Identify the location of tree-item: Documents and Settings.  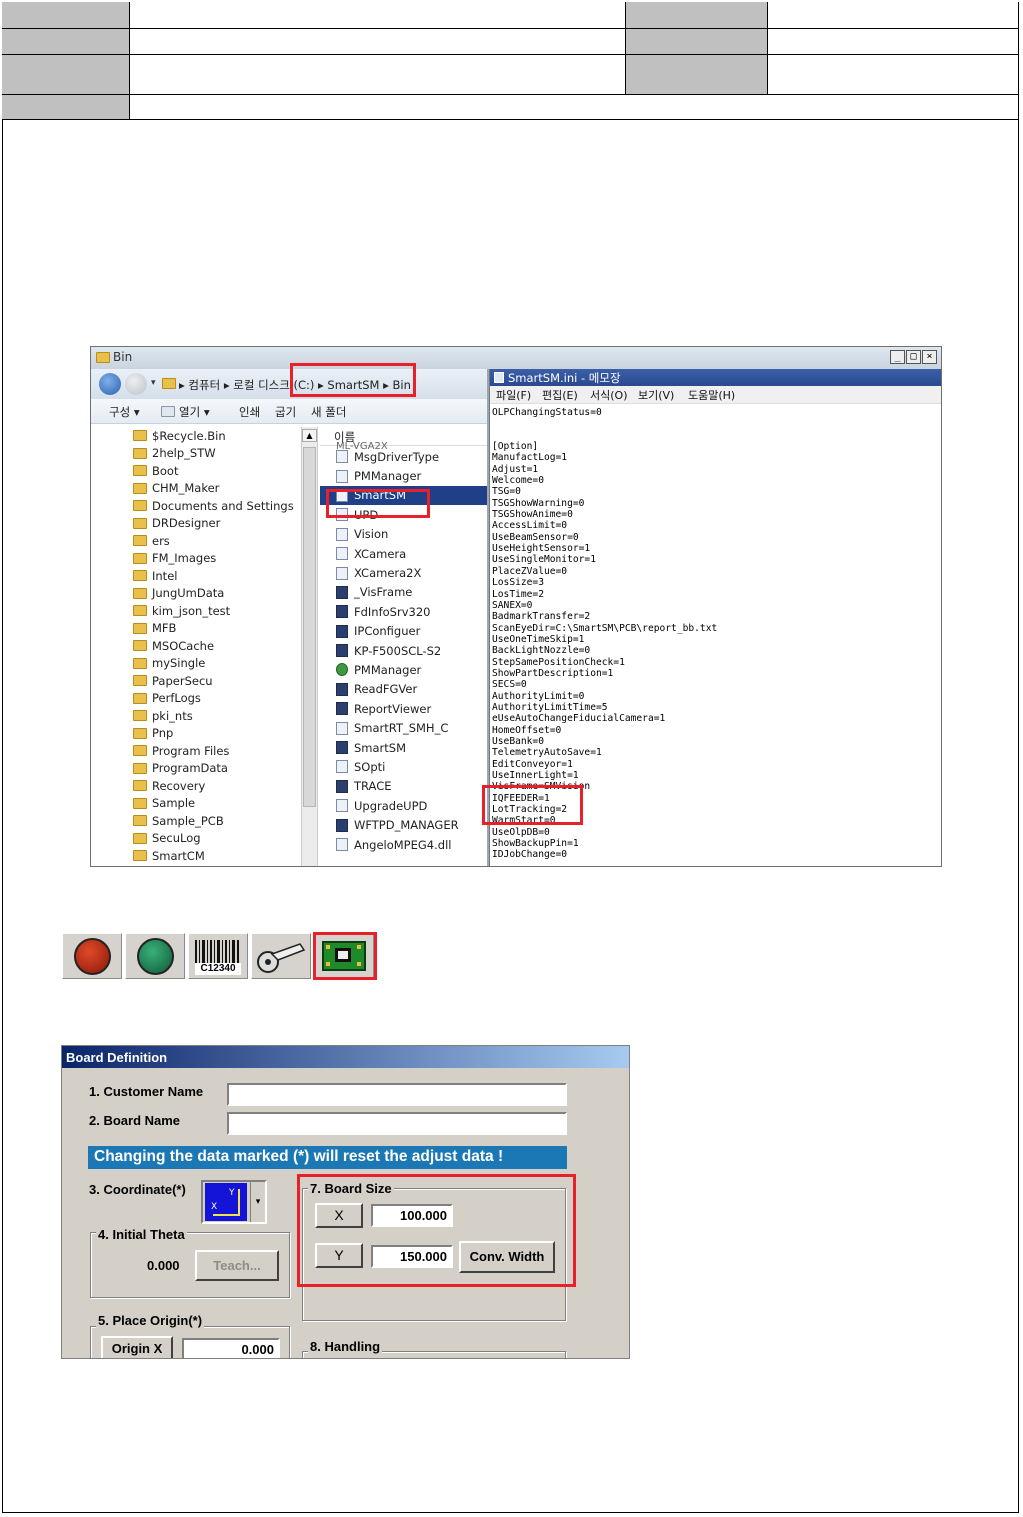
(199, 506).